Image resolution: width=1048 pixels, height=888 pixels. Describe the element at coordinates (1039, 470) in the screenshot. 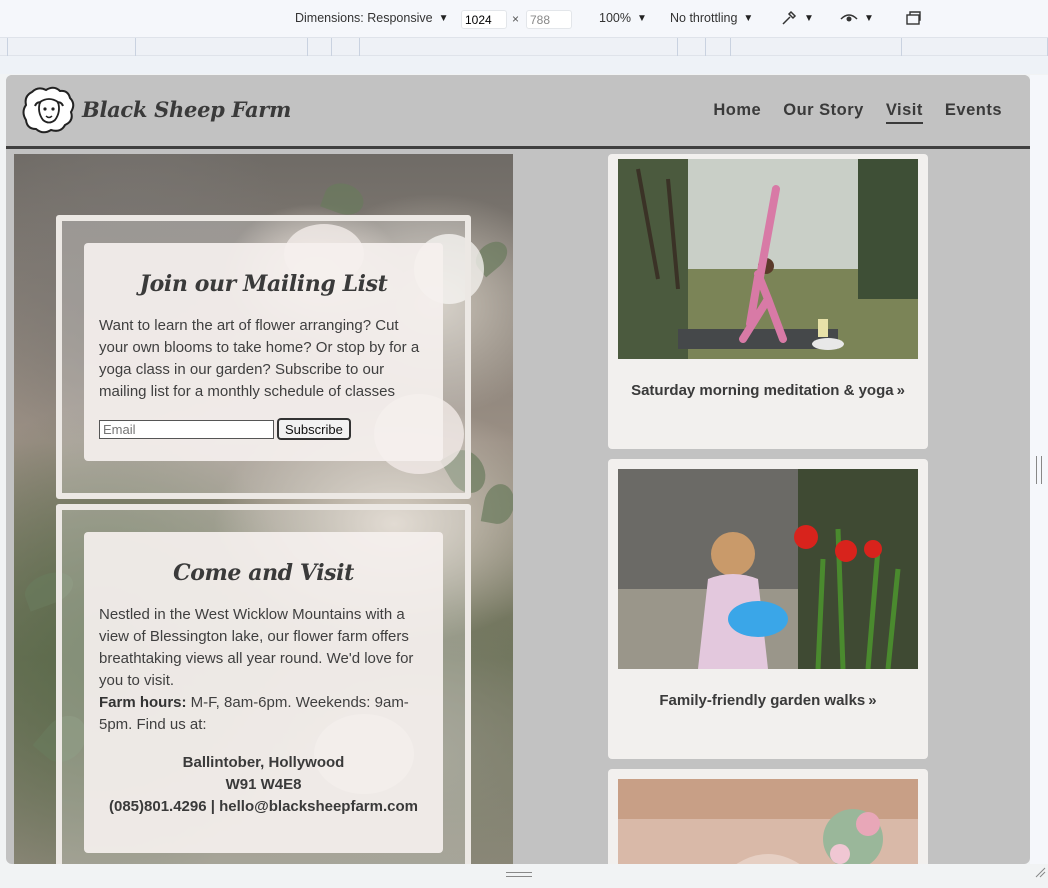

I see `right-resize-handle` at that location.